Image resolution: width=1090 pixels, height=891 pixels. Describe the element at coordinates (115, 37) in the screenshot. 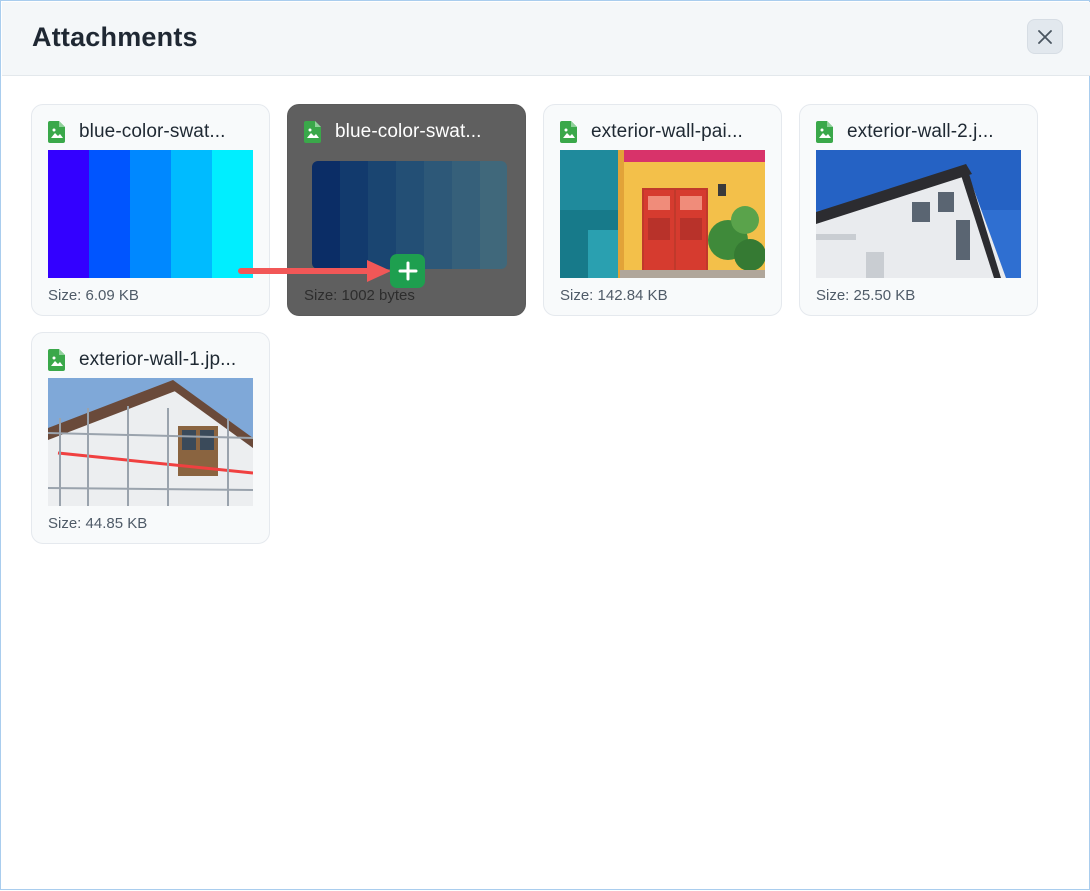

I see `dialog-title: Attachments` at that location.